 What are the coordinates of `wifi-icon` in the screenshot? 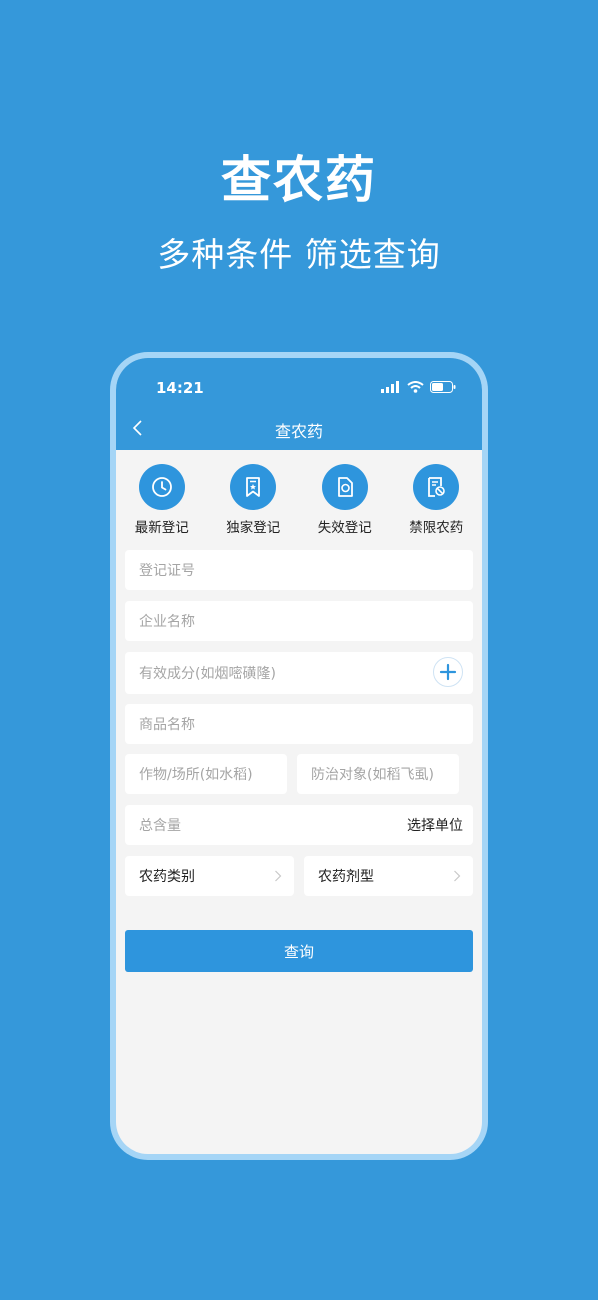 It's located at (415, 387).